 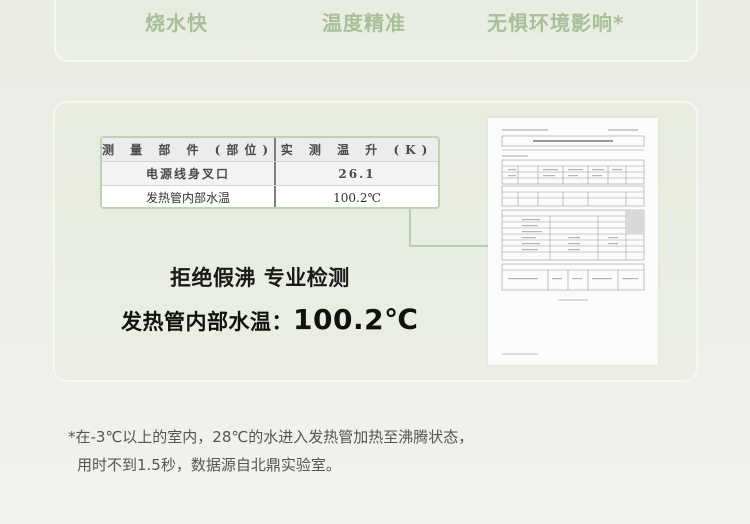 What do you see at coordinates (271, 437) in the screenshot?
I see `footnote-line-1: *在-3℃以上的室内，28℃的水进入发热管加热至沸腾状态，` at bounding box center [271, 437].